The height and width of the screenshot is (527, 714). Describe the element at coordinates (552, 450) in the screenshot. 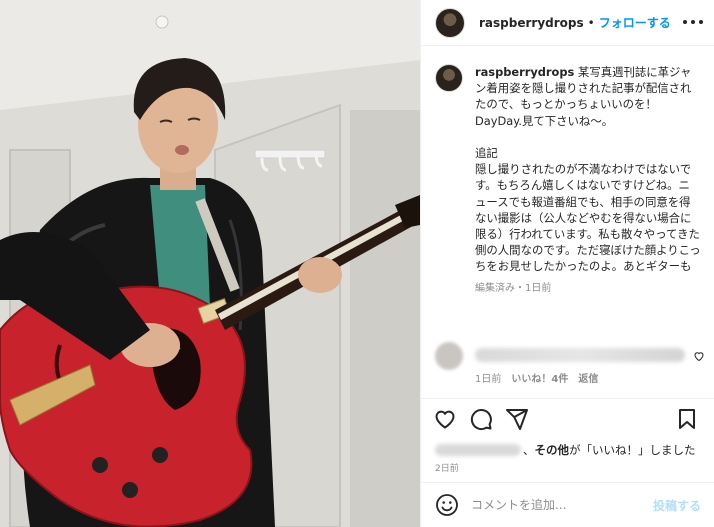

I see `likes-others-link: その他` at that location.